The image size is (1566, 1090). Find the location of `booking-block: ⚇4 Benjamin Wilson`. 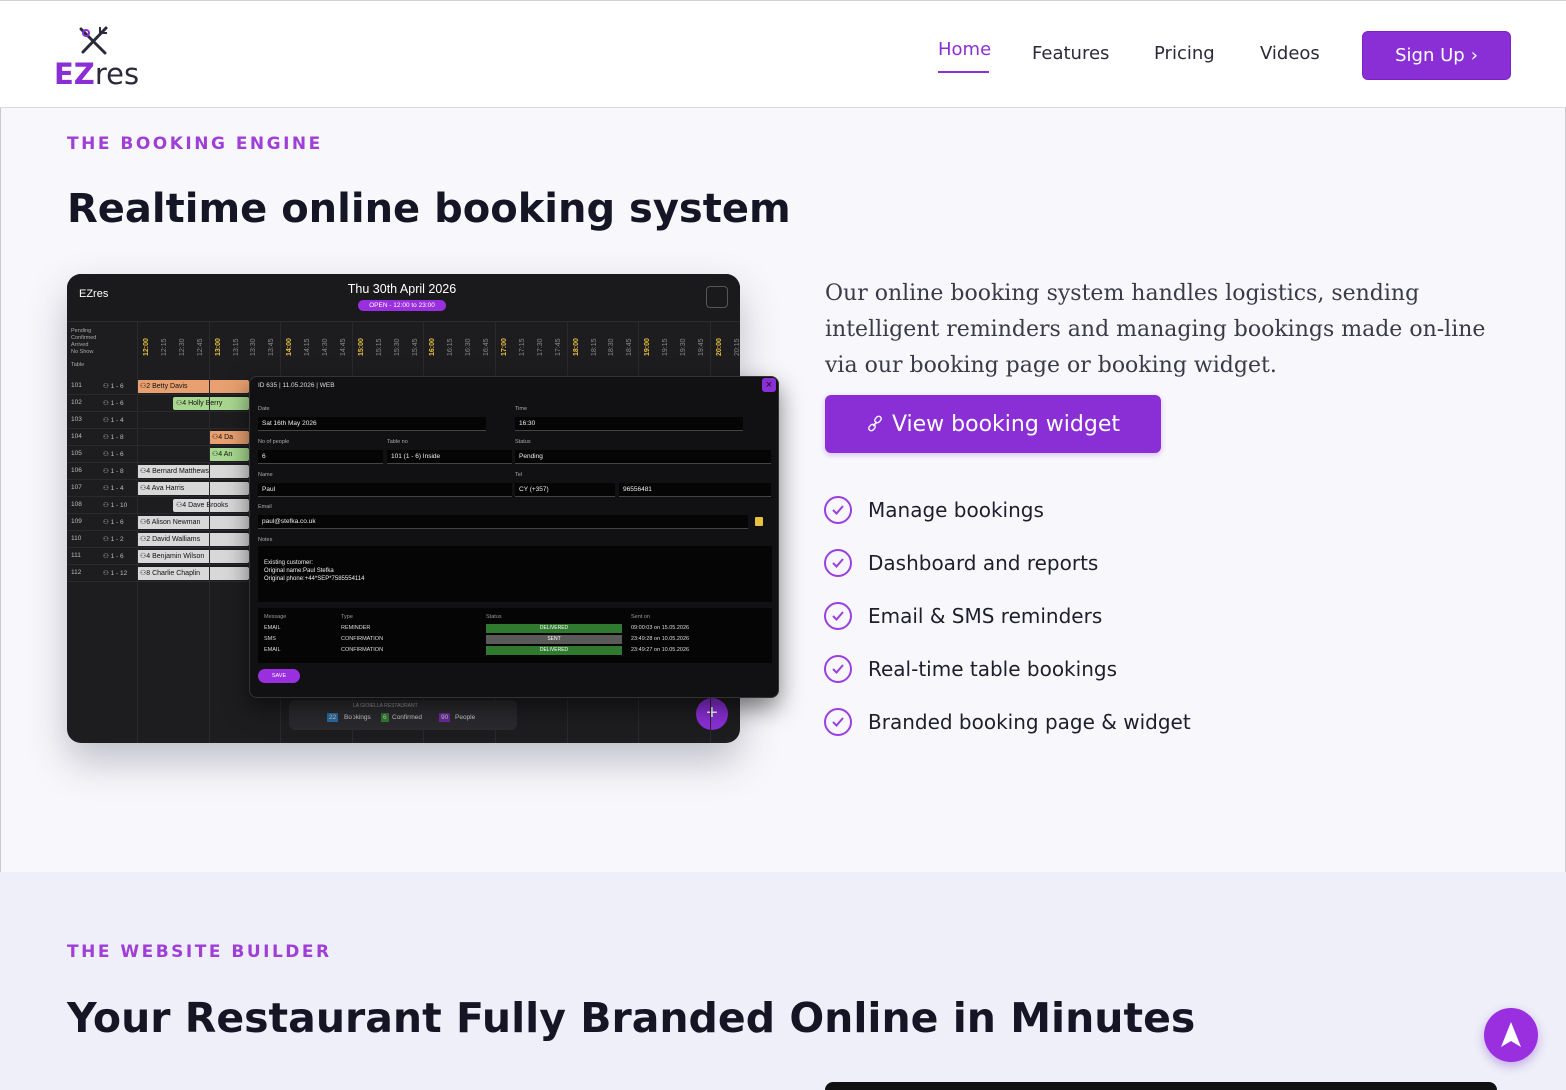

booking-block: ⚇4 Benjamin Wilson is located at coordinates (193, 556).